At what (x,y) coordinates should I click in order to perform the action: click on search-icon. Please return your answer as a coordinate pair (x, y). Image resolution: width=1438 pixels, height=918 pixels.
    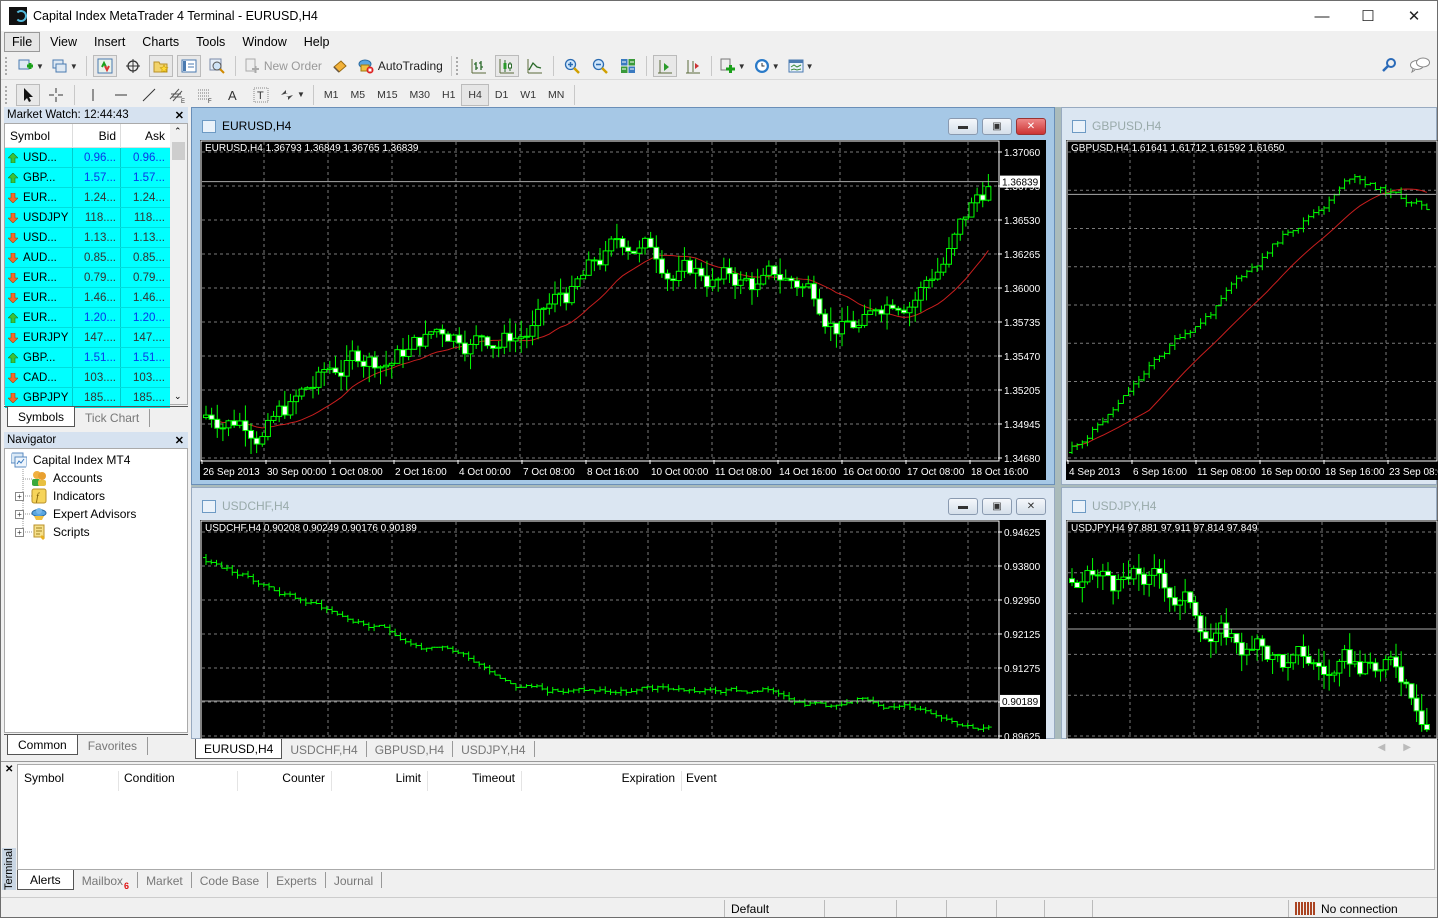
    Looking at the image, I should click on (1389, 65).